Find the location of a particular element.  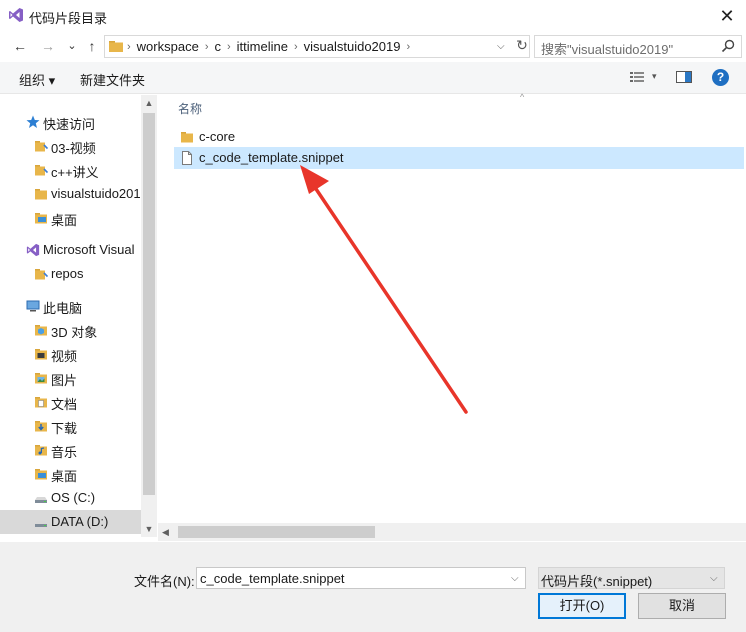

breadcrumb-ittimeline: ittimeline is located at coordinates (262, 46).